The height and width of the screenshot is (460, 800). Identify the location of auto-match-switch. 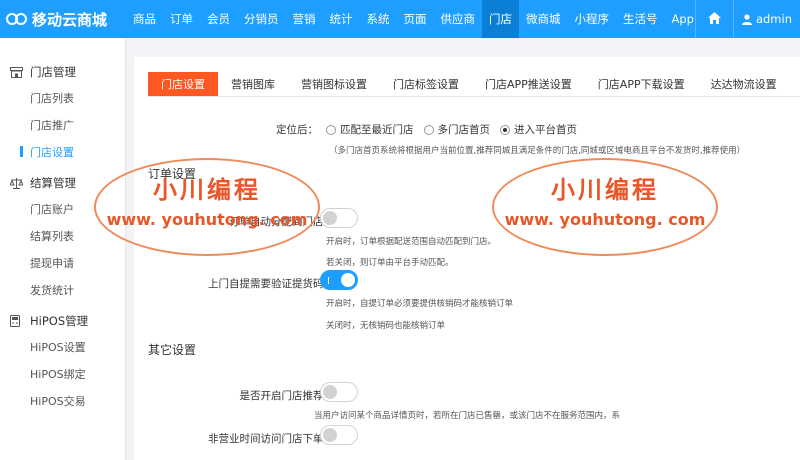
(339, 218).